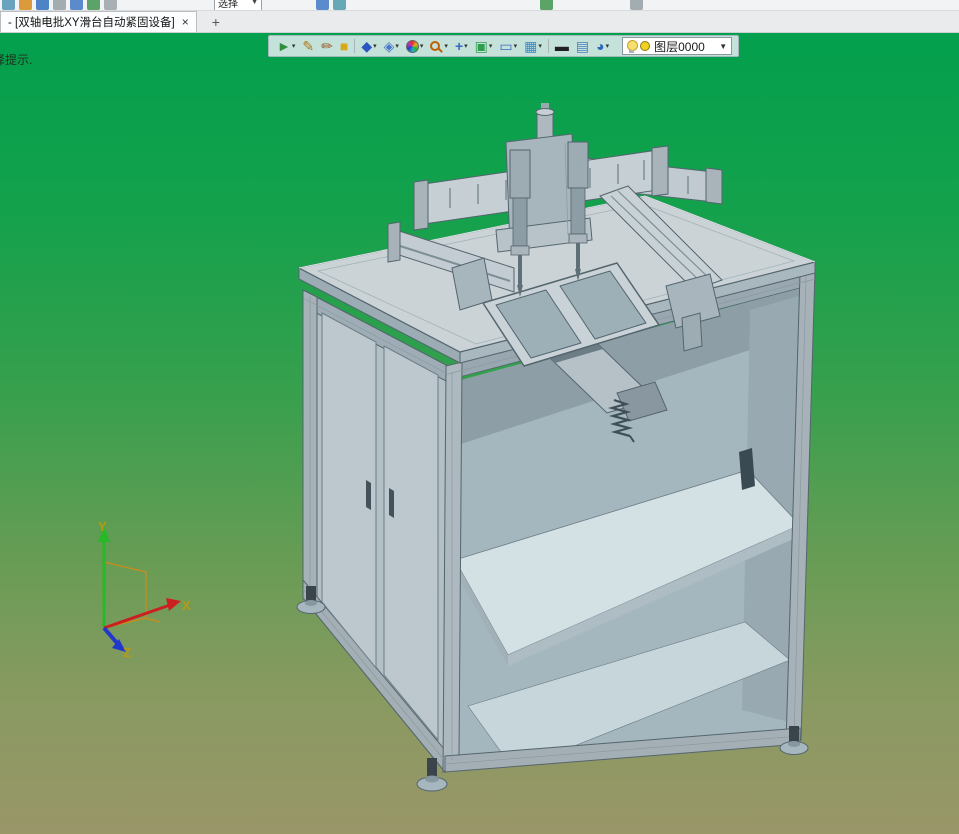 This screenshot has width=959, height=834. I want to click on cabinet-left-face, so click(375, 531).